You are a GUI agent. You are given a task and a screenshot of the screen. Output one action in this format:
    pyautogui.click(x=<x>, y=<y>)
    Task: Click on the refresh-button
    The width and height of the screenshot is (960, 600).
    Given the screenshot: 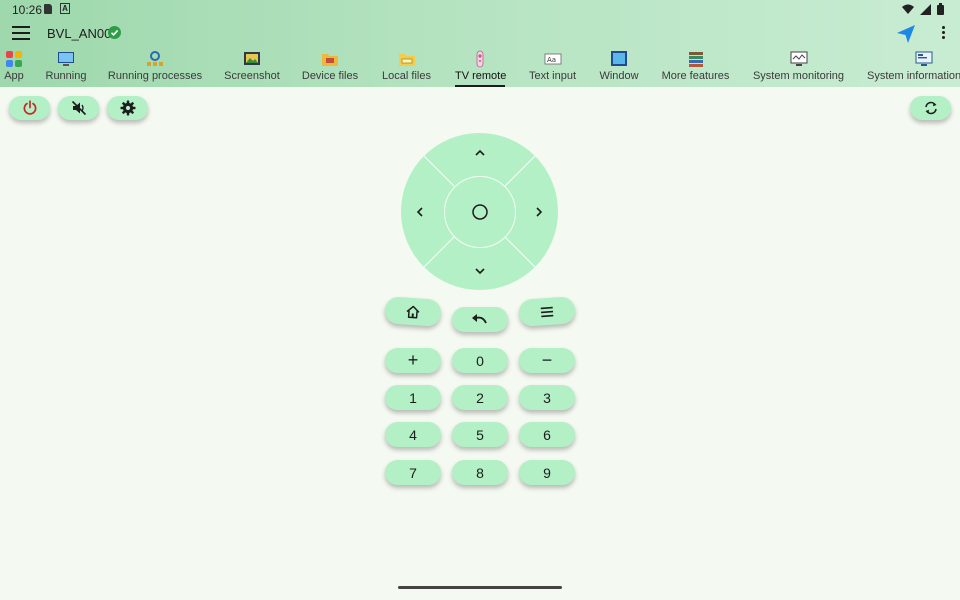 What is the action you would take?
    pyautogui.click(x=930, y=108)
    